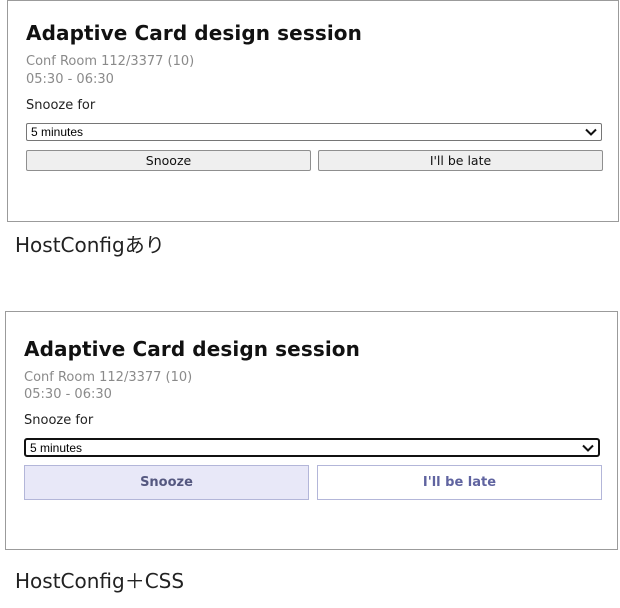 Image resolution: width=620 pixels, height=608 pixels. Describe the element at coordinates (90, 245) in the screenshot. I see `caption-hostconfig: HostConfigあり` at that location.